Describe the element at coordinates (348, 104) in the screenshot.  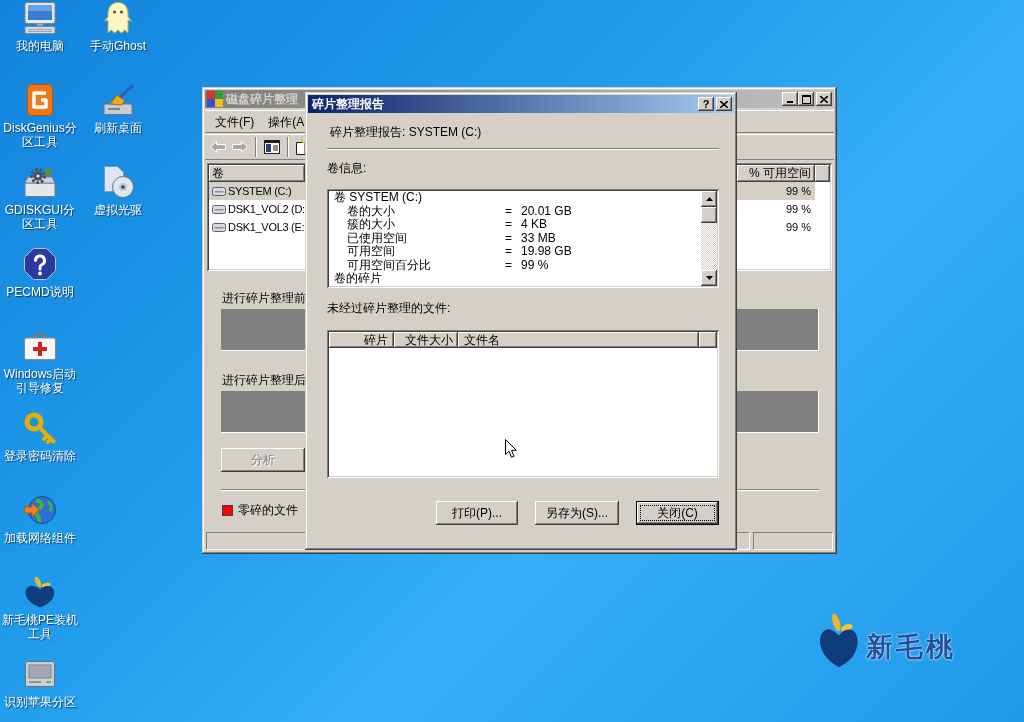
I see `window-title: 碎片整理报告` at that location.